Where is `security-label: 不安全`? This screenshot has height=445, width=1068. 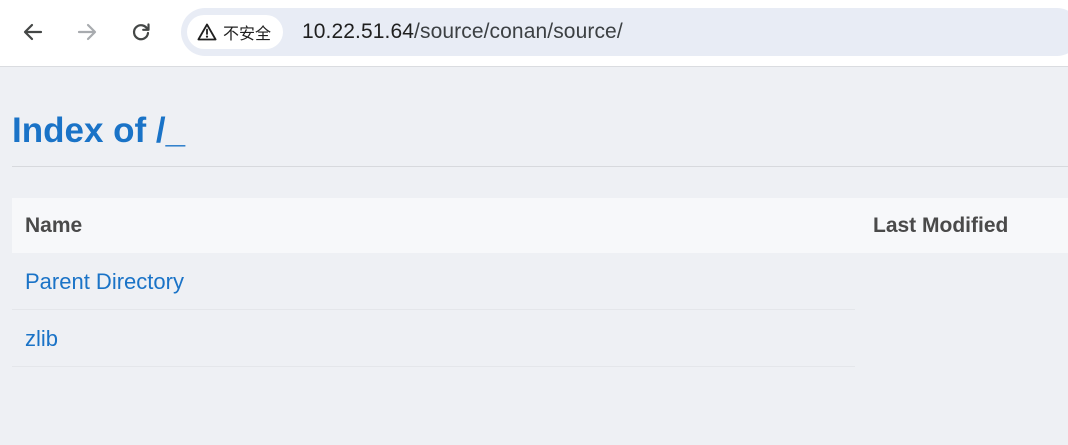 security-label: 不安全 is located at coordinates (247, 33).